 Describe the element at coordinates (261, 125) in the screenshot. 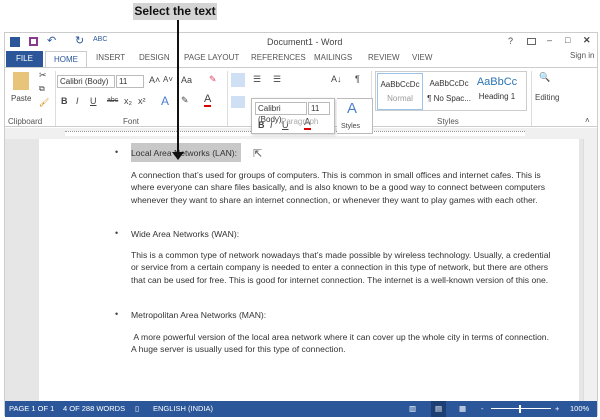

I see `mini-bold-button: B` at that location.